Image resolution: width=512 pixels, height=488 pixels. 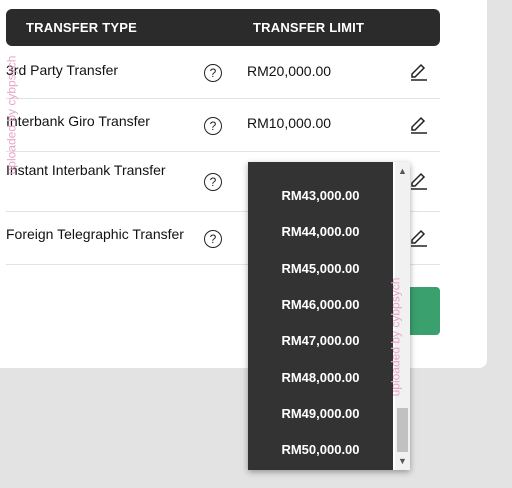 What do you see at coordinates (62, 70) in the screenshot?
I see `transfer-type-label: 3rd Party Transfer` at bounding box center [62, 70].